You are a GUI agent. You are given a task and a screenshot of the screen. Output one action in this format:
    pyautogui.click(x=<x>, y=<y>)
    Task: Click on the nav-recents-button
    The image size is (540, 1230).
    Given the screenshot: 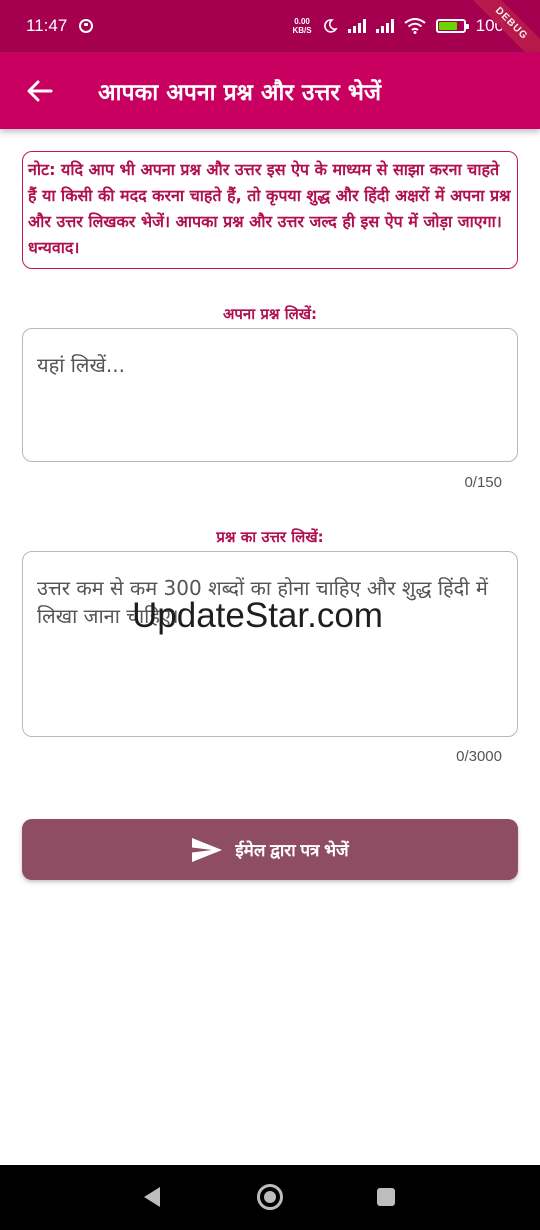 What is the action you would take?
    pyautogui.click(x=386, y=1197)
    